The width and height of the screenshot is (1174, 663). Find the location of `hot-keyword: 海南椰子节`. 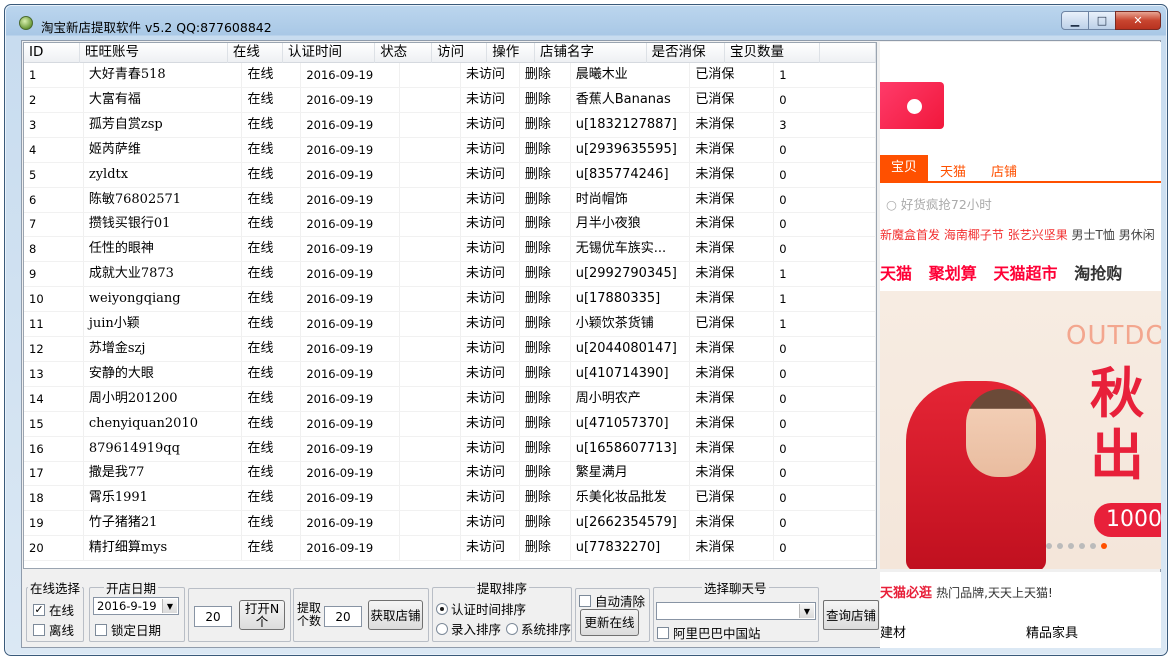

hot-keyword: 海南椰子节 is located at coordinates (974, 235).